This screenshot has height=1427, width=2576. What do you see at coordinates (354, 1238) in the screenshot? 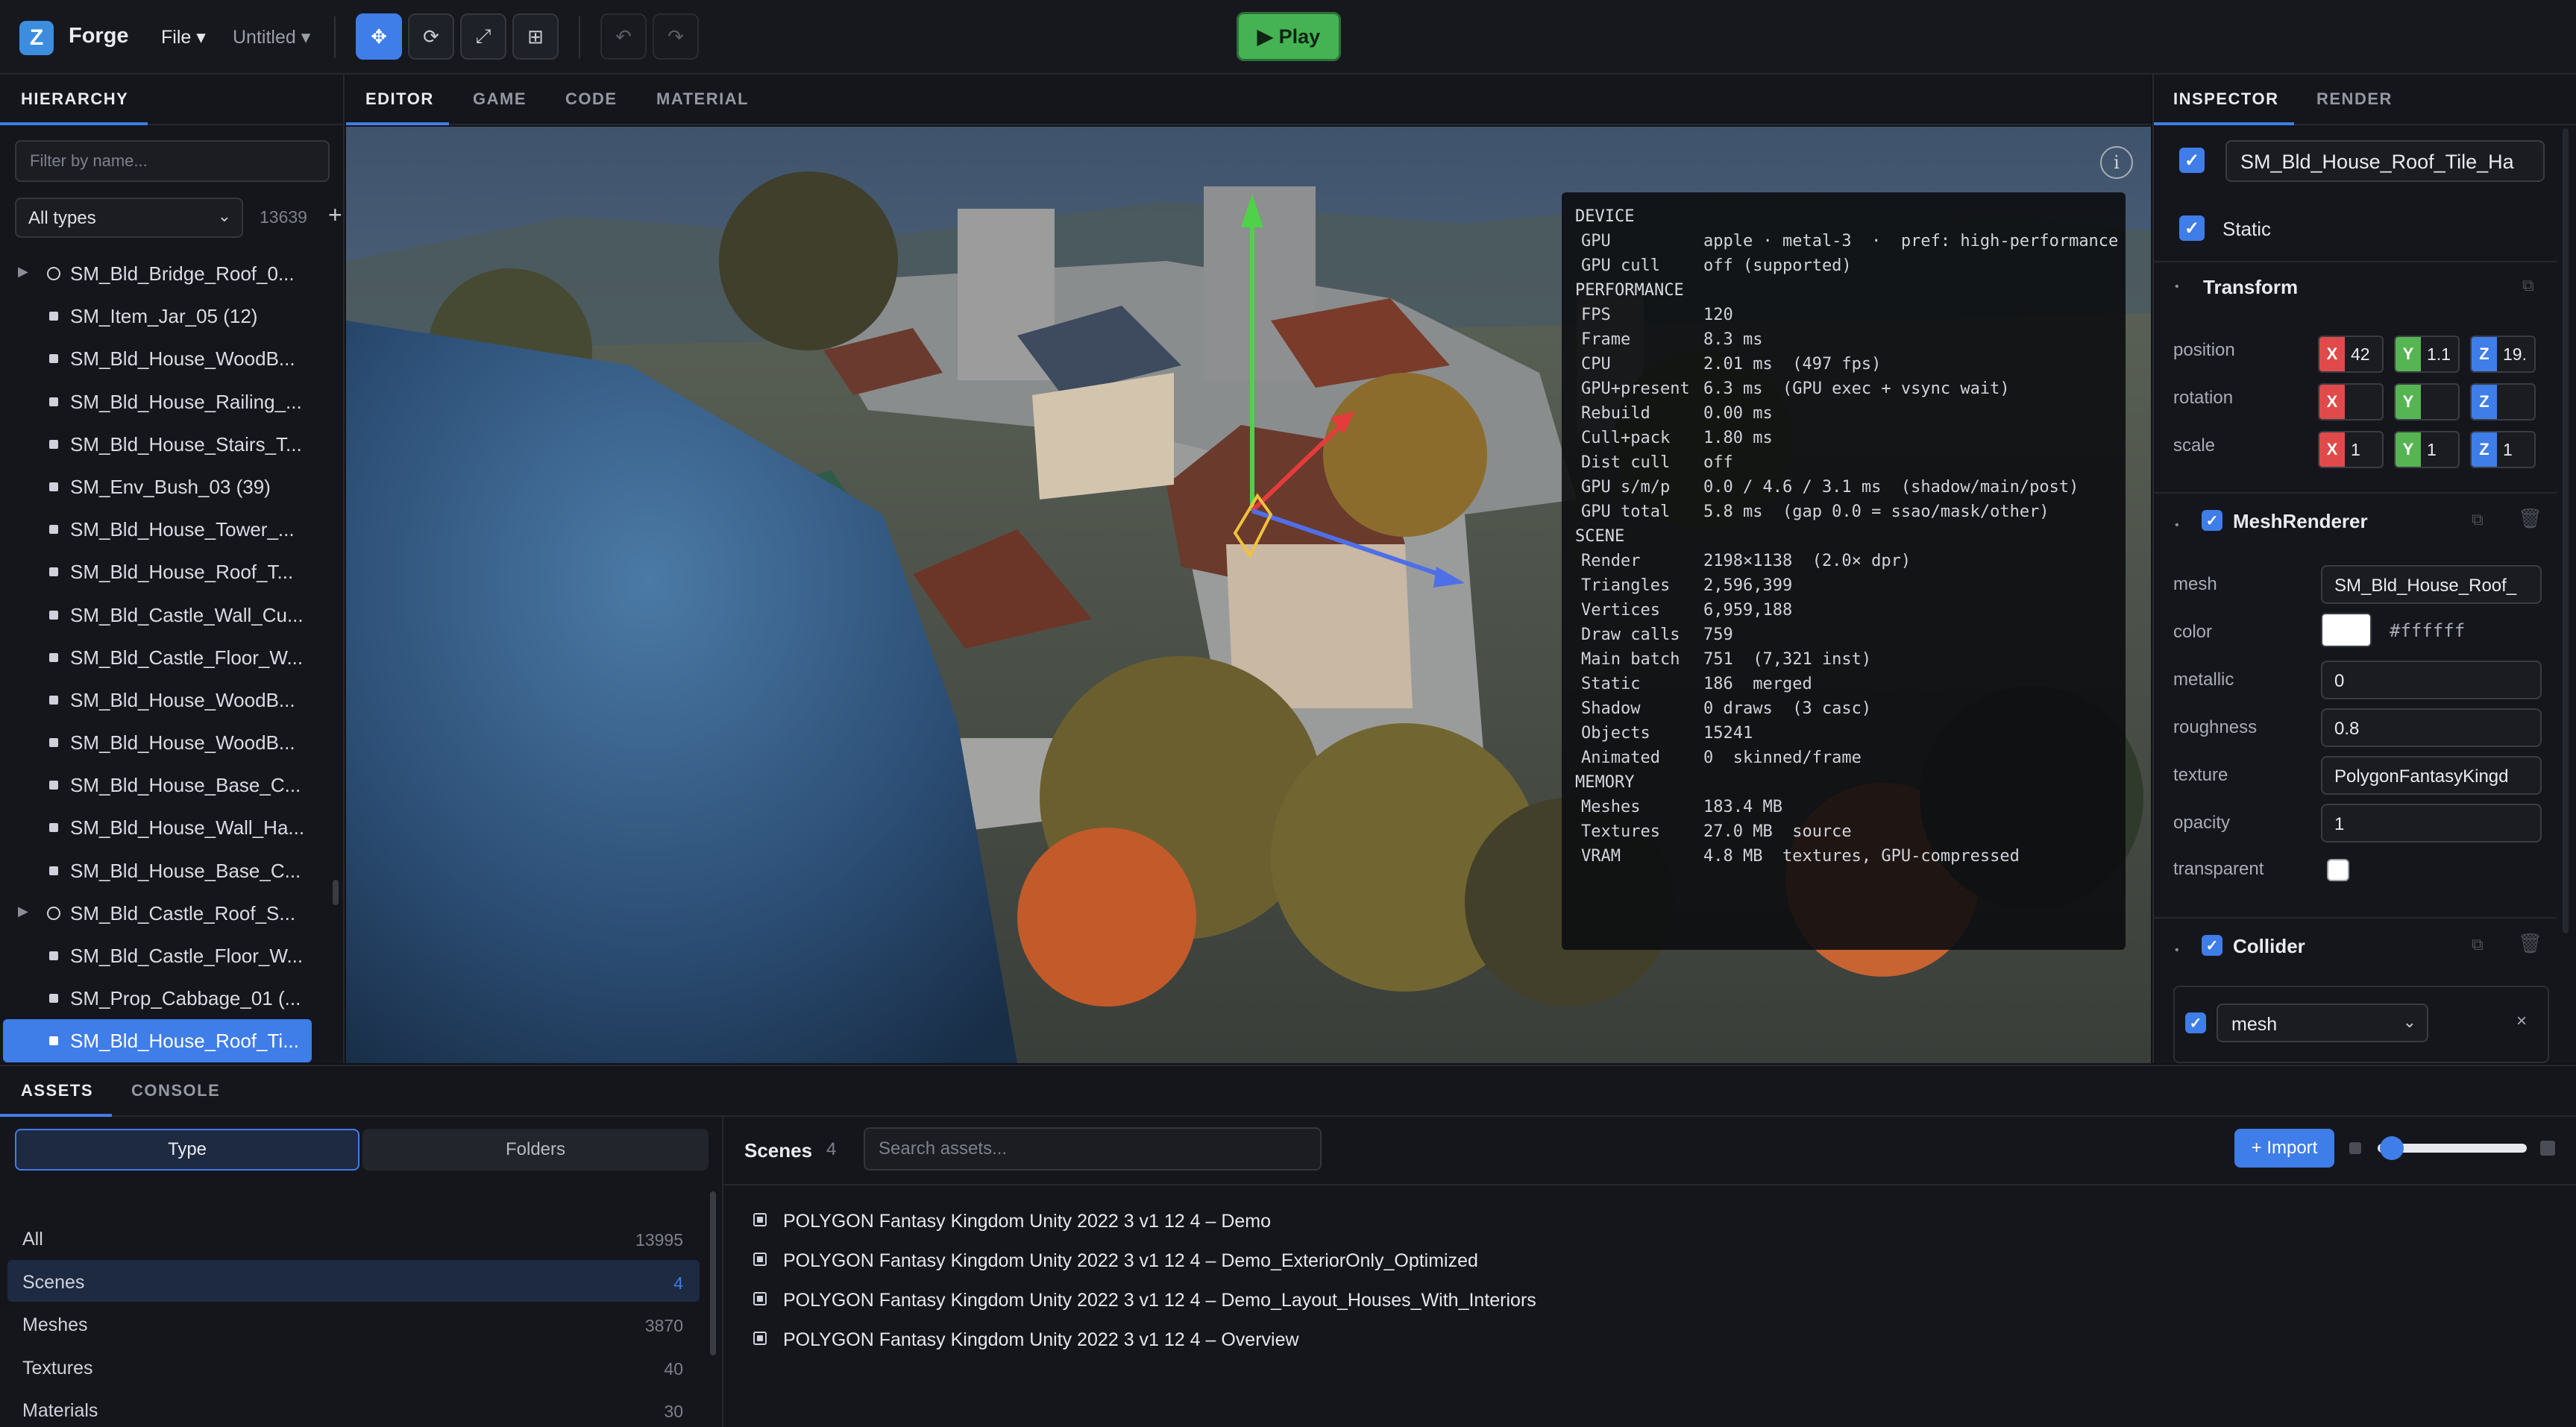
I see `asset-category-item: All 13995` at bounding box center [354, 1238].